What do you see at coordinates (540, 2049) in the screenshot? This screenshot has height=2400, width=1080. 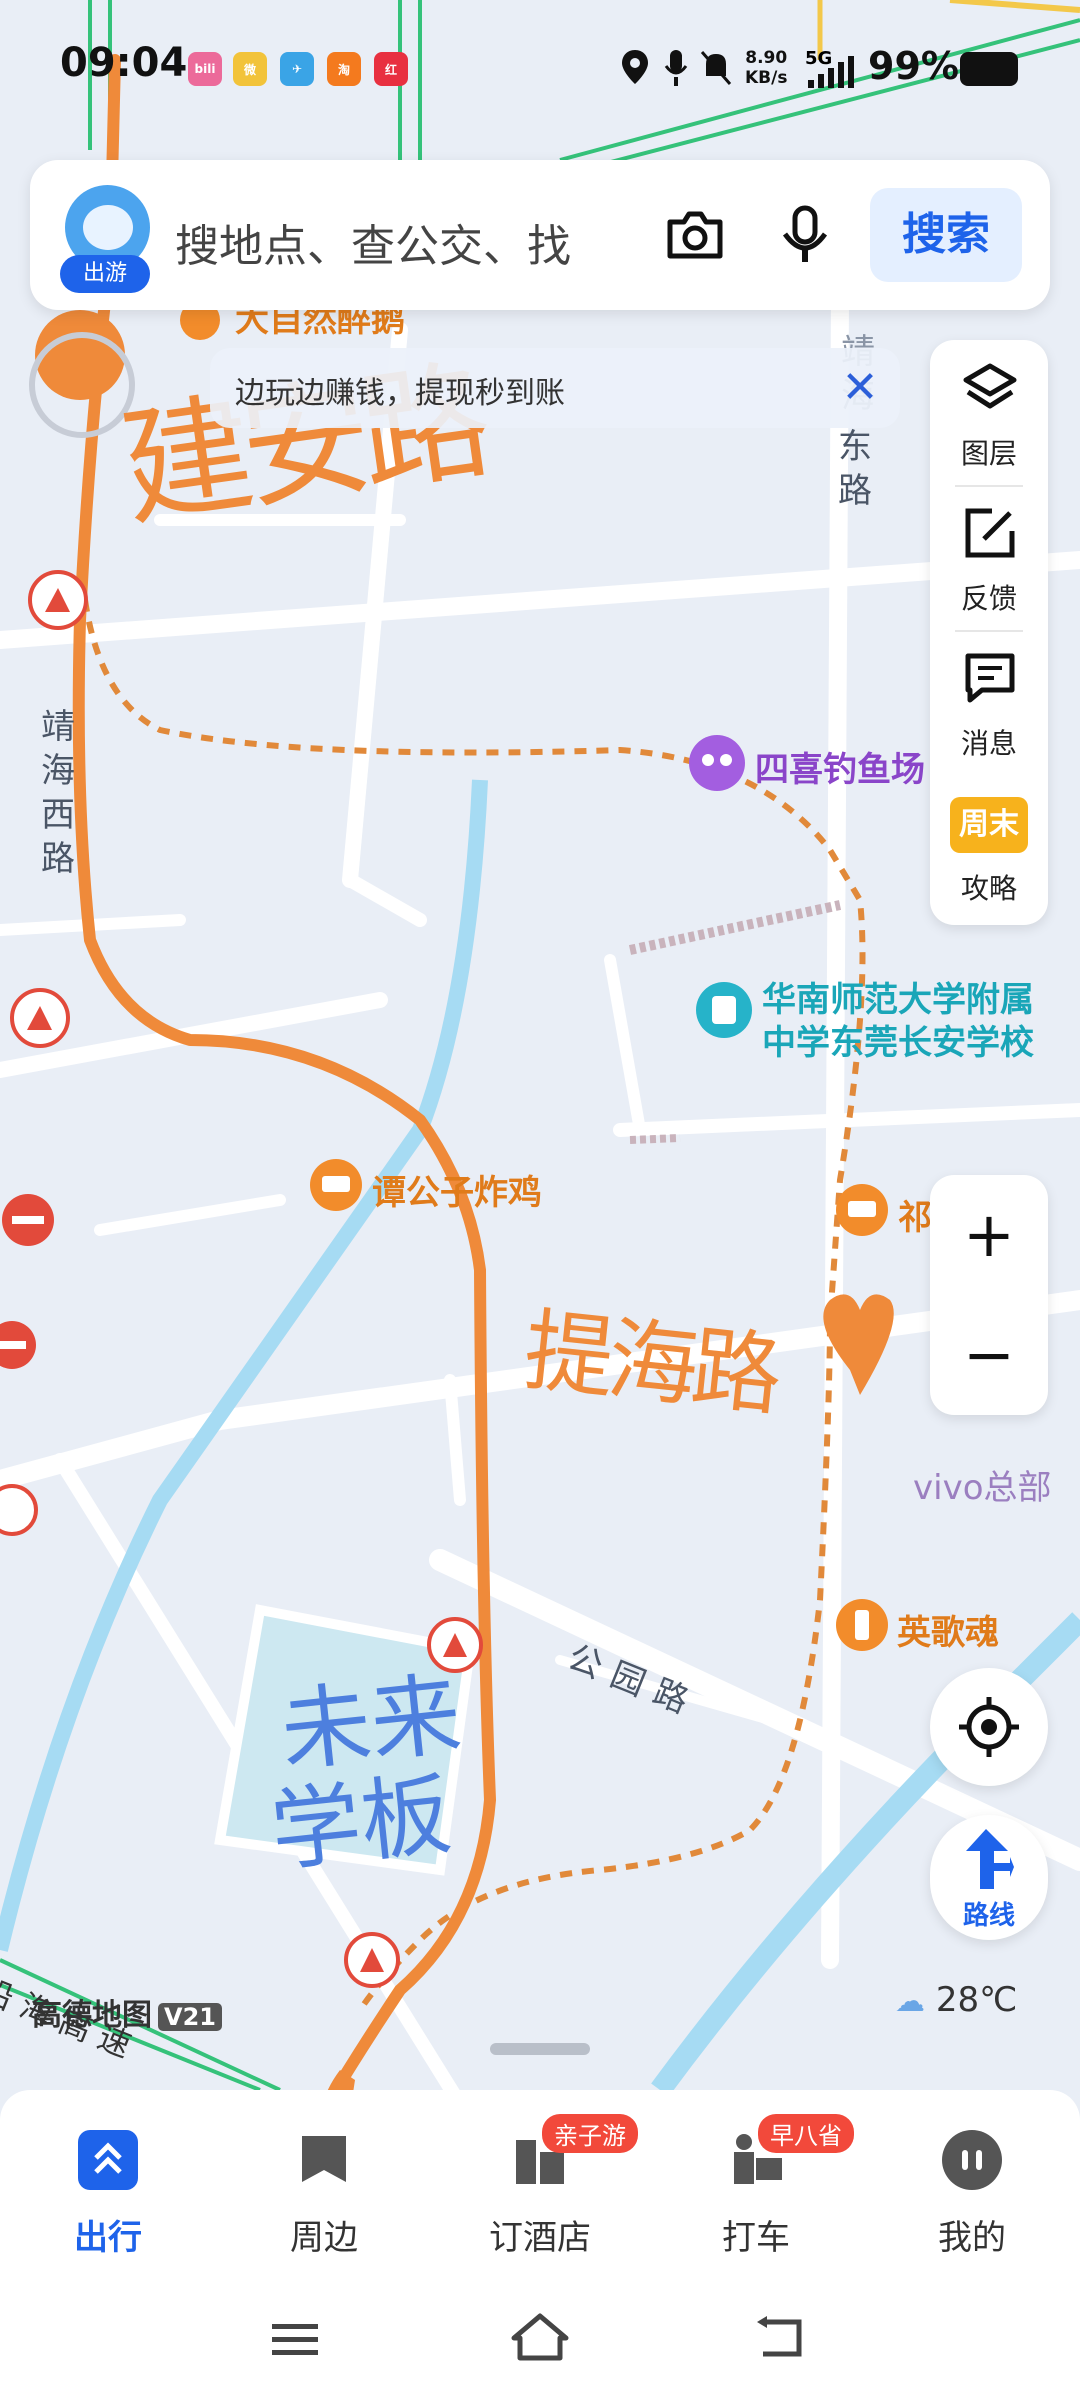 I see `panel-drag-handle` at bounding box center [540, 2049].